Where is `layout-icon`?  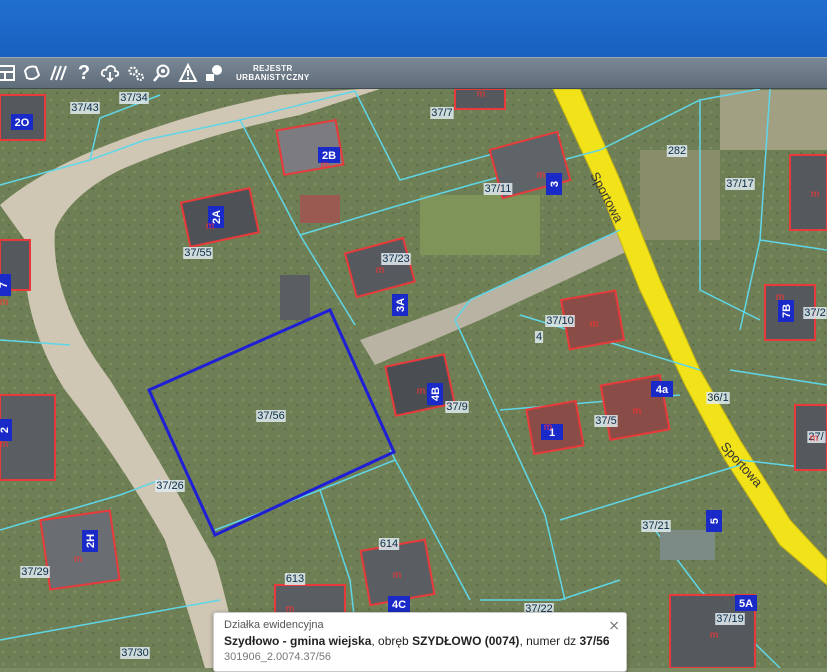 layout-icon is located at coordinates (9, 73).